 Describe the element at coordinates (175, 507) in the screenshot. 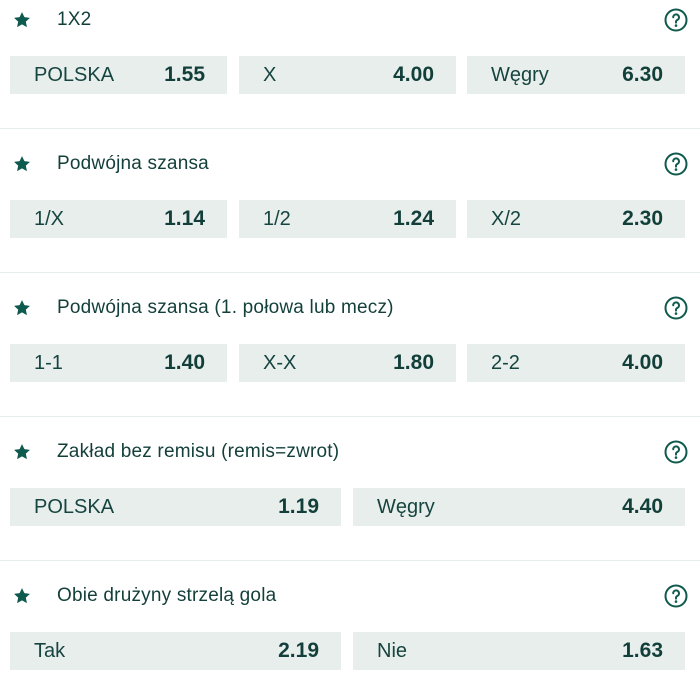

I see `odds-button-polska: POLSKA 1.19` at that location.